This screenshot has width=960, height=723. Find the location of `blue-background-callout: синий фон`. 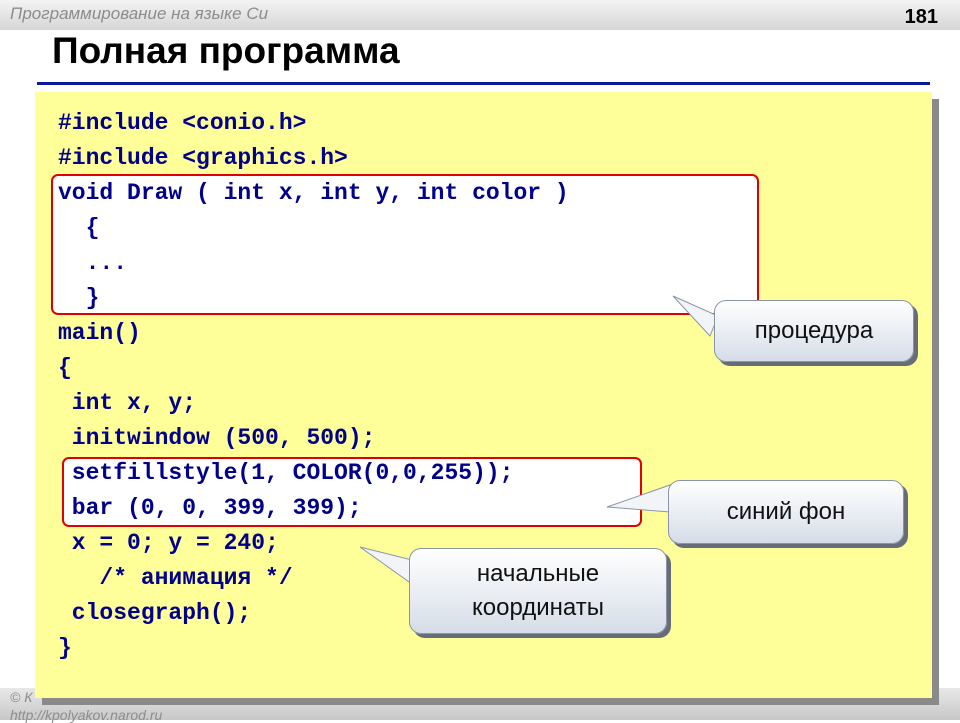

blue-background-callout: синий фон is located at coordinates (786, 512).